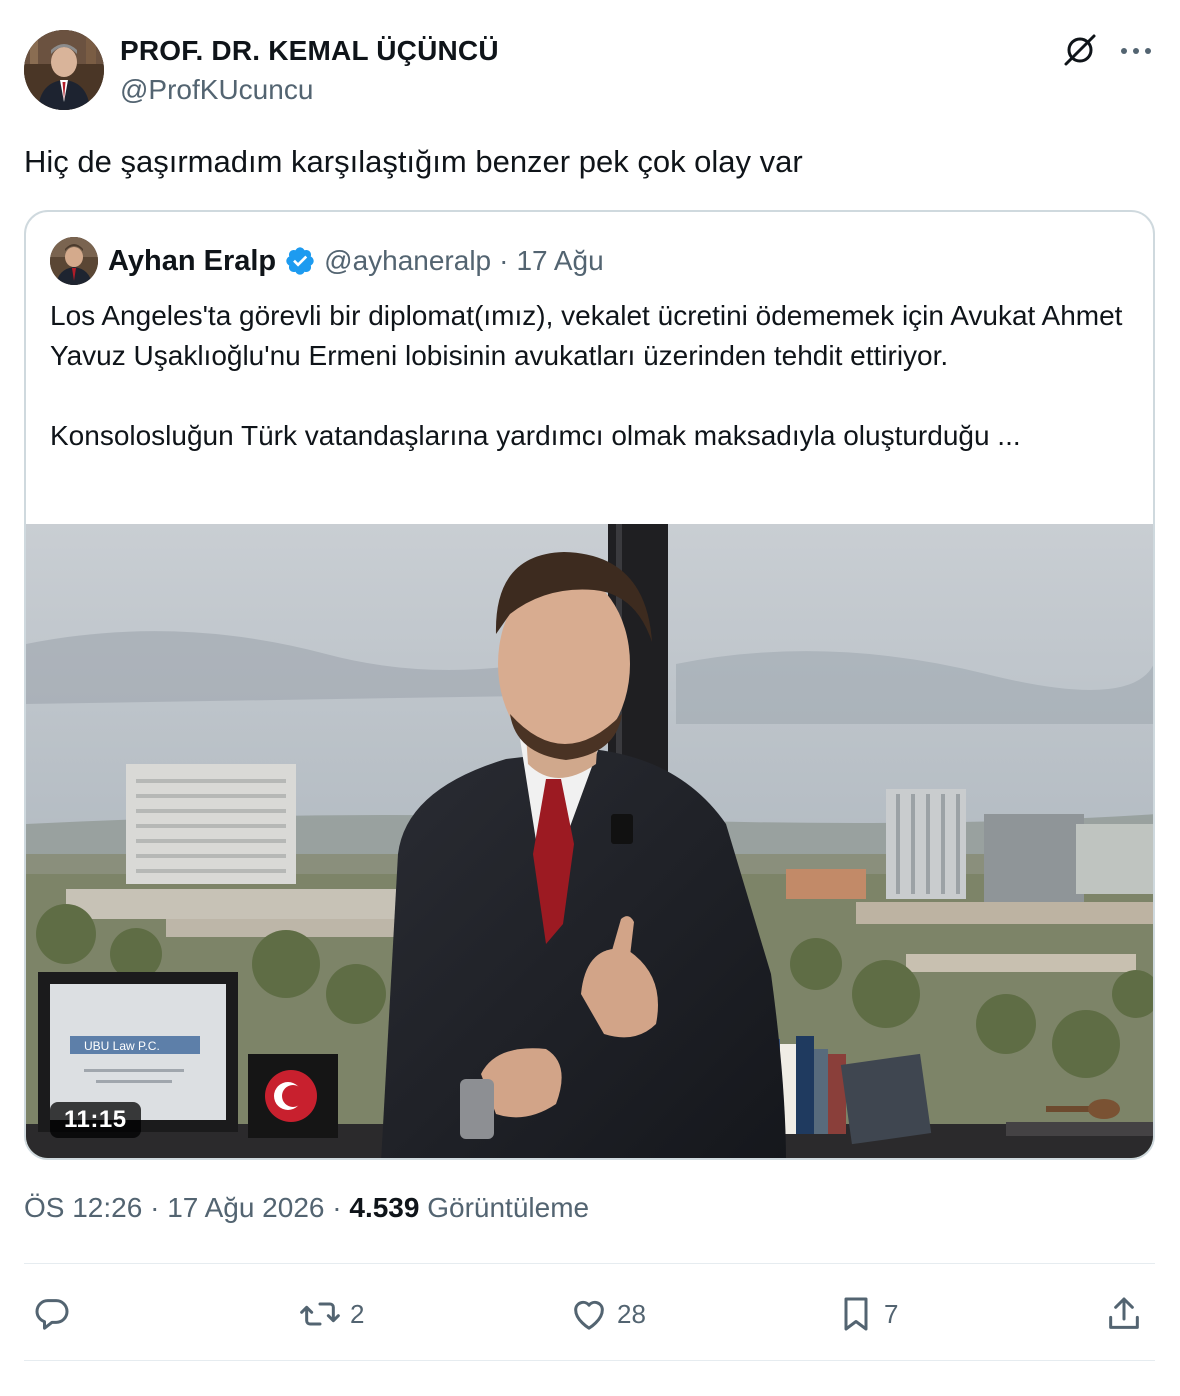 Image resolution: width=1180 pixels, height=1396 pixels. What do you see at coordinates (300, 261) in the screenshot?
I see `verified-icon` at bounding box center [300, 261].